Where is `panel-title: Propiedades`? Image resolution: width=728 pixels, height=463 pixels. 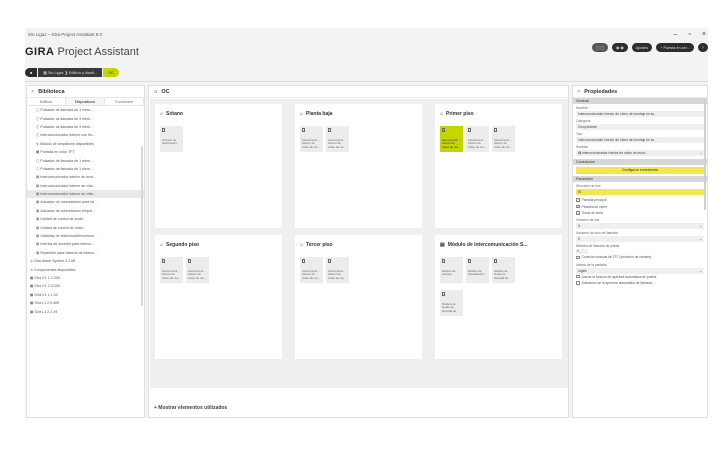
panel-title: Propiedades is located at coordinates (601, 91).